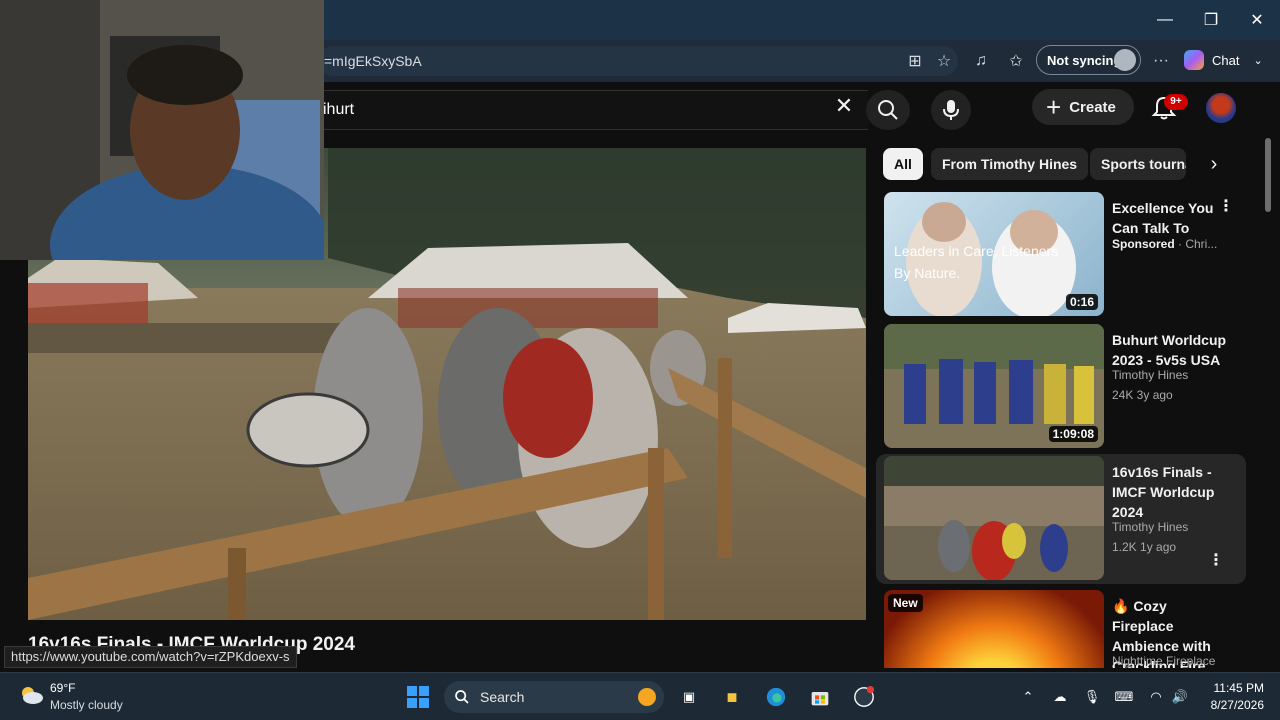 This screenshot has width=1280, height=720. I want to click on notification-count-badge: 9+, so click(1176, 102).